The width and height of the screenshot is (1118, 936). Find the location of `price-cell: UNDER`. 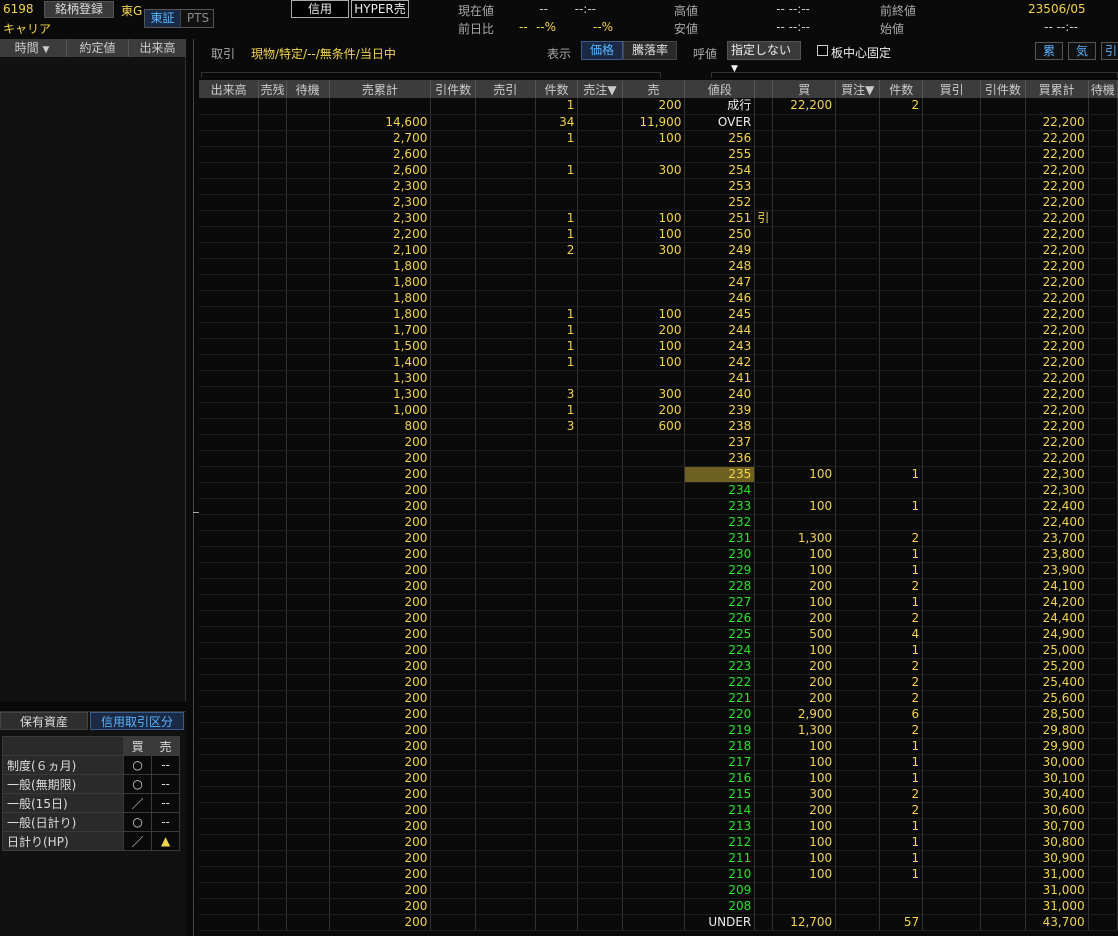

price-cell: UNDER is located at coordinates (720, 922).